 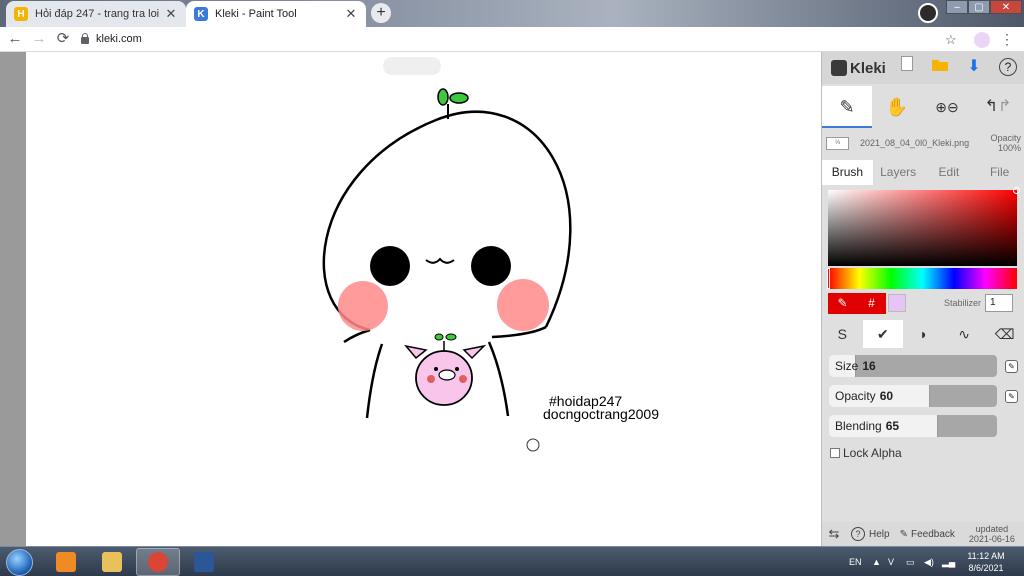 I want to click on redo-icon: ↱, so click(x=1004, y=106).